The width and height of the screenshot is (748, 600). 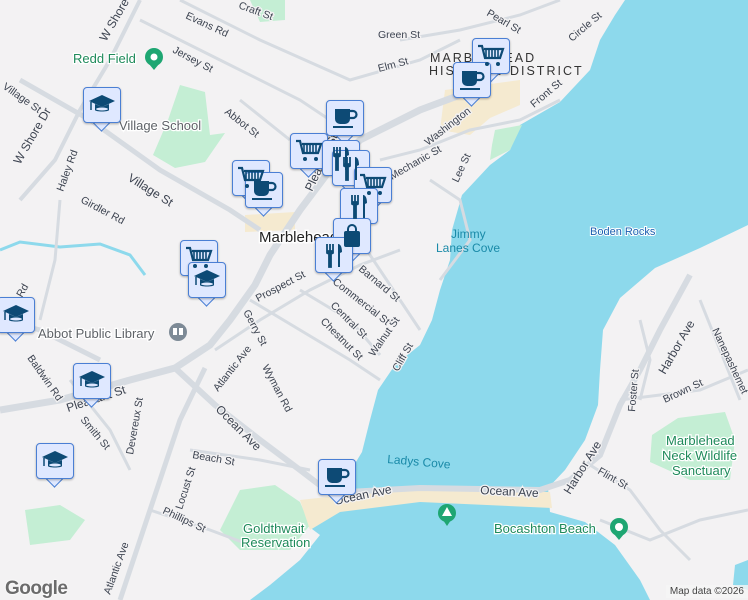 I want to click on poi-label-village-school: Village School, so click(x=160, y=126).